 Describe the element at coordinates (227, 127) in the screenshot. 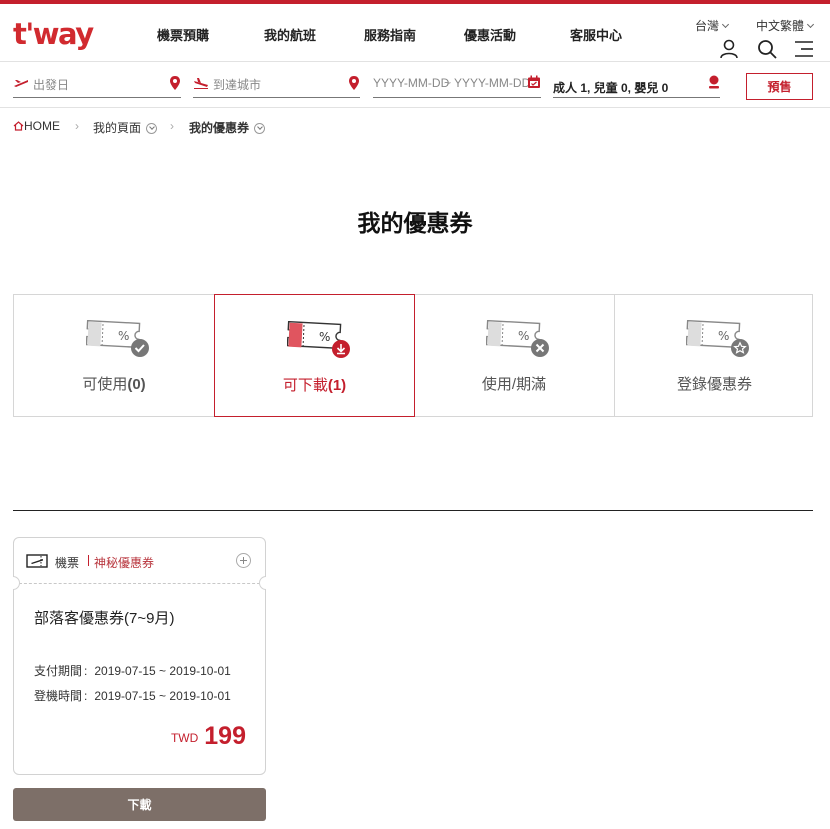

I see `breadcrumb-my-coupons: 我的優惠券` at that location.